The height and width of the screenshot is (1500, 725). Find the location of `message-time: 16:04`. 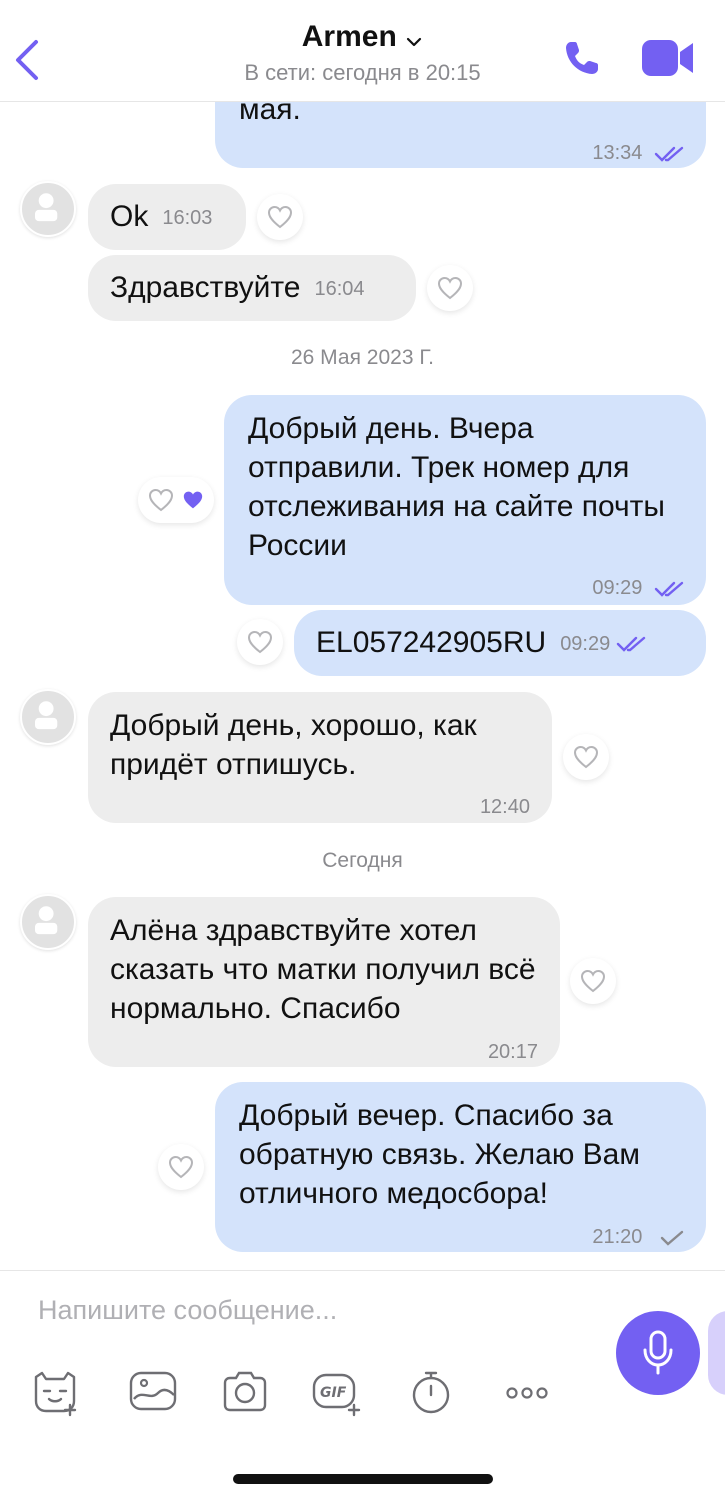

message-time: 16:04 is located at coordinates (339, 289).